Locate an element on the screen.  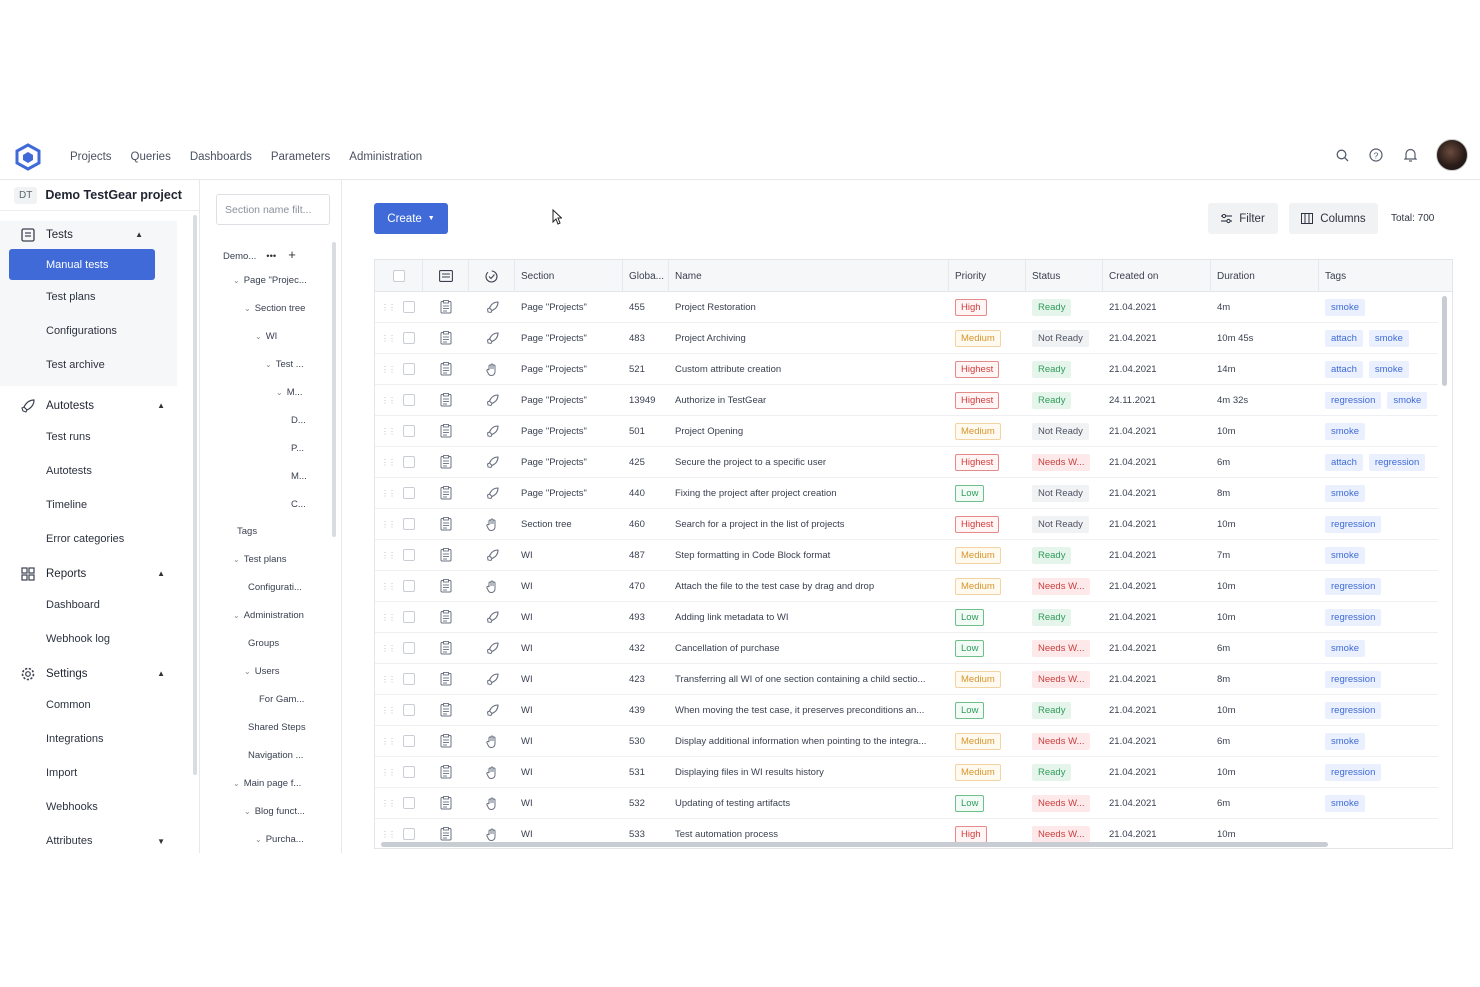
sidebar-item-import: Import is located at coordinates (99, 773).